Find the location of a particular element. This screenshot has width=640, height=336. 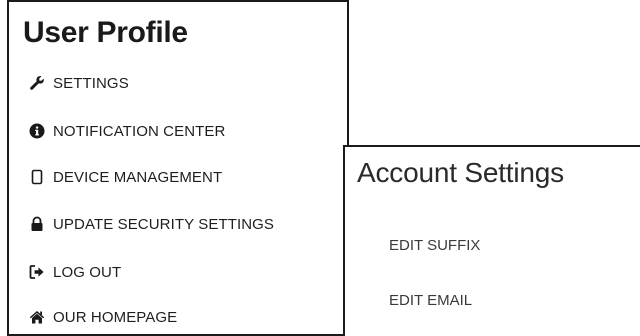

mobile-device-icon is located at coordinates (37, 177).